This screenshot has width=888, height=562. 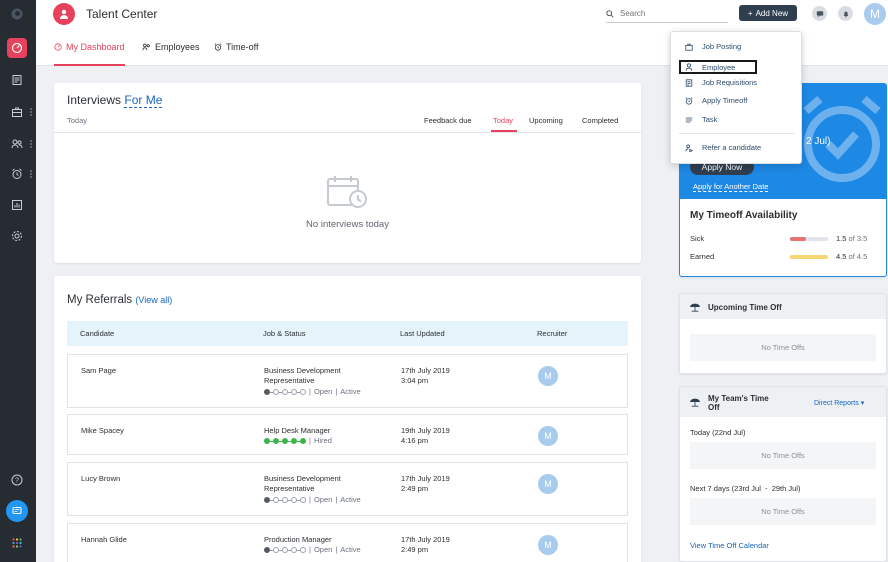 What do you see at coordinates (836, 403) in the screenshot?
I see `direct-reports-label: Direct Reports` at bounding box center [836, 403].